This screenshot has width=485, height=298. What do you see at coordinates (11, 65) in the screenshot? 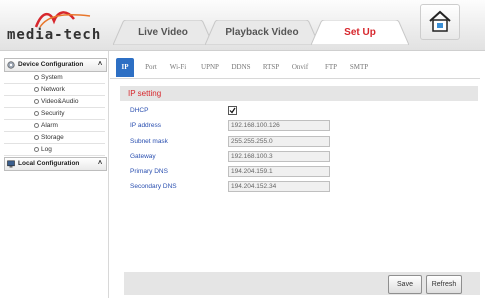
I see `device-config-icon` at bounding box center [11, 65].